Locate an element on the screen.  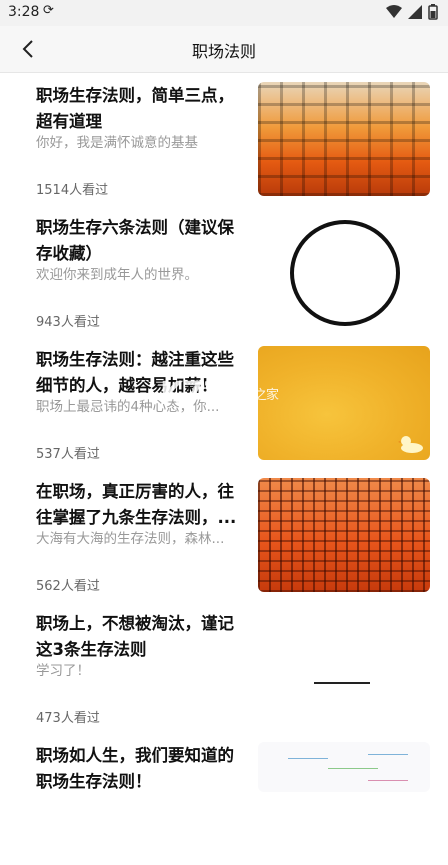
view-count: 562人看过 is located at coordinates (68, 586).